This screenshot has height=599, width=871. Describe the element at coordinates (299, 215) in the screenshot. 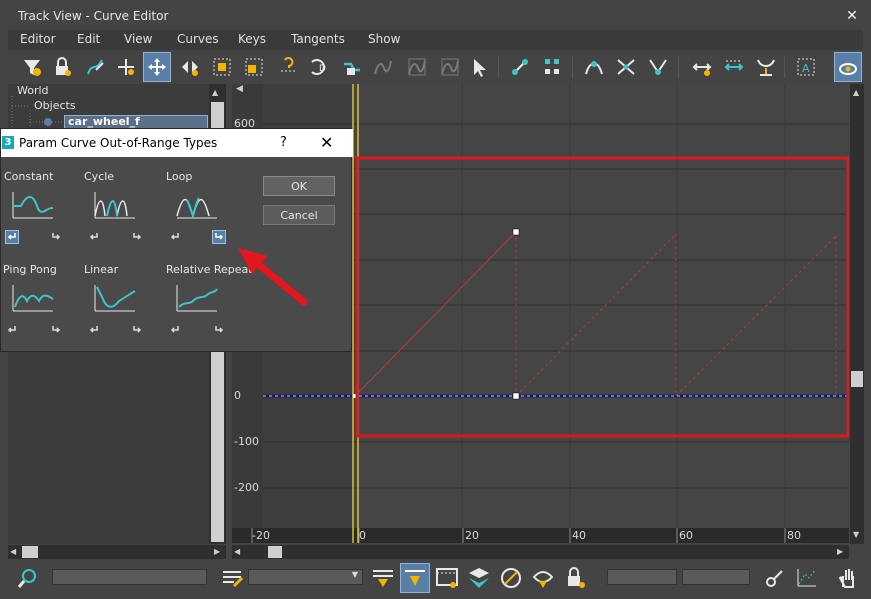

I see `cancel-button: Cancel` at that location.